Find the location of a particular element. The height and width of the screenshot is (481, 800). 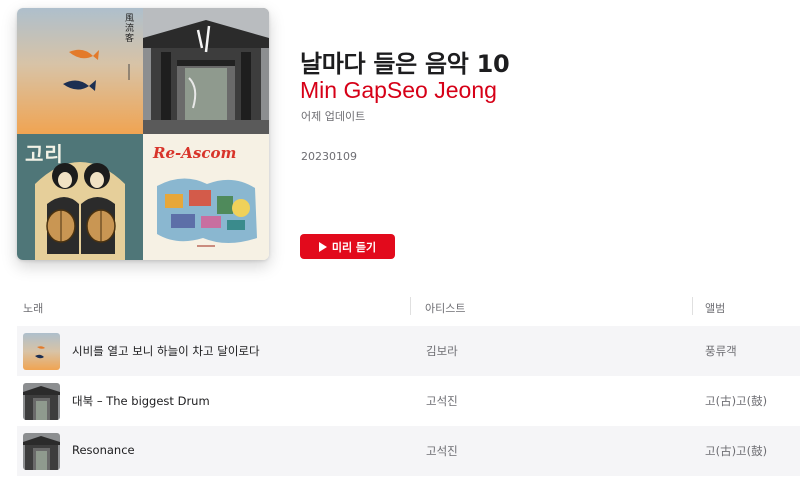

artwork-tile-gogo is located at coordinates (206, 71).